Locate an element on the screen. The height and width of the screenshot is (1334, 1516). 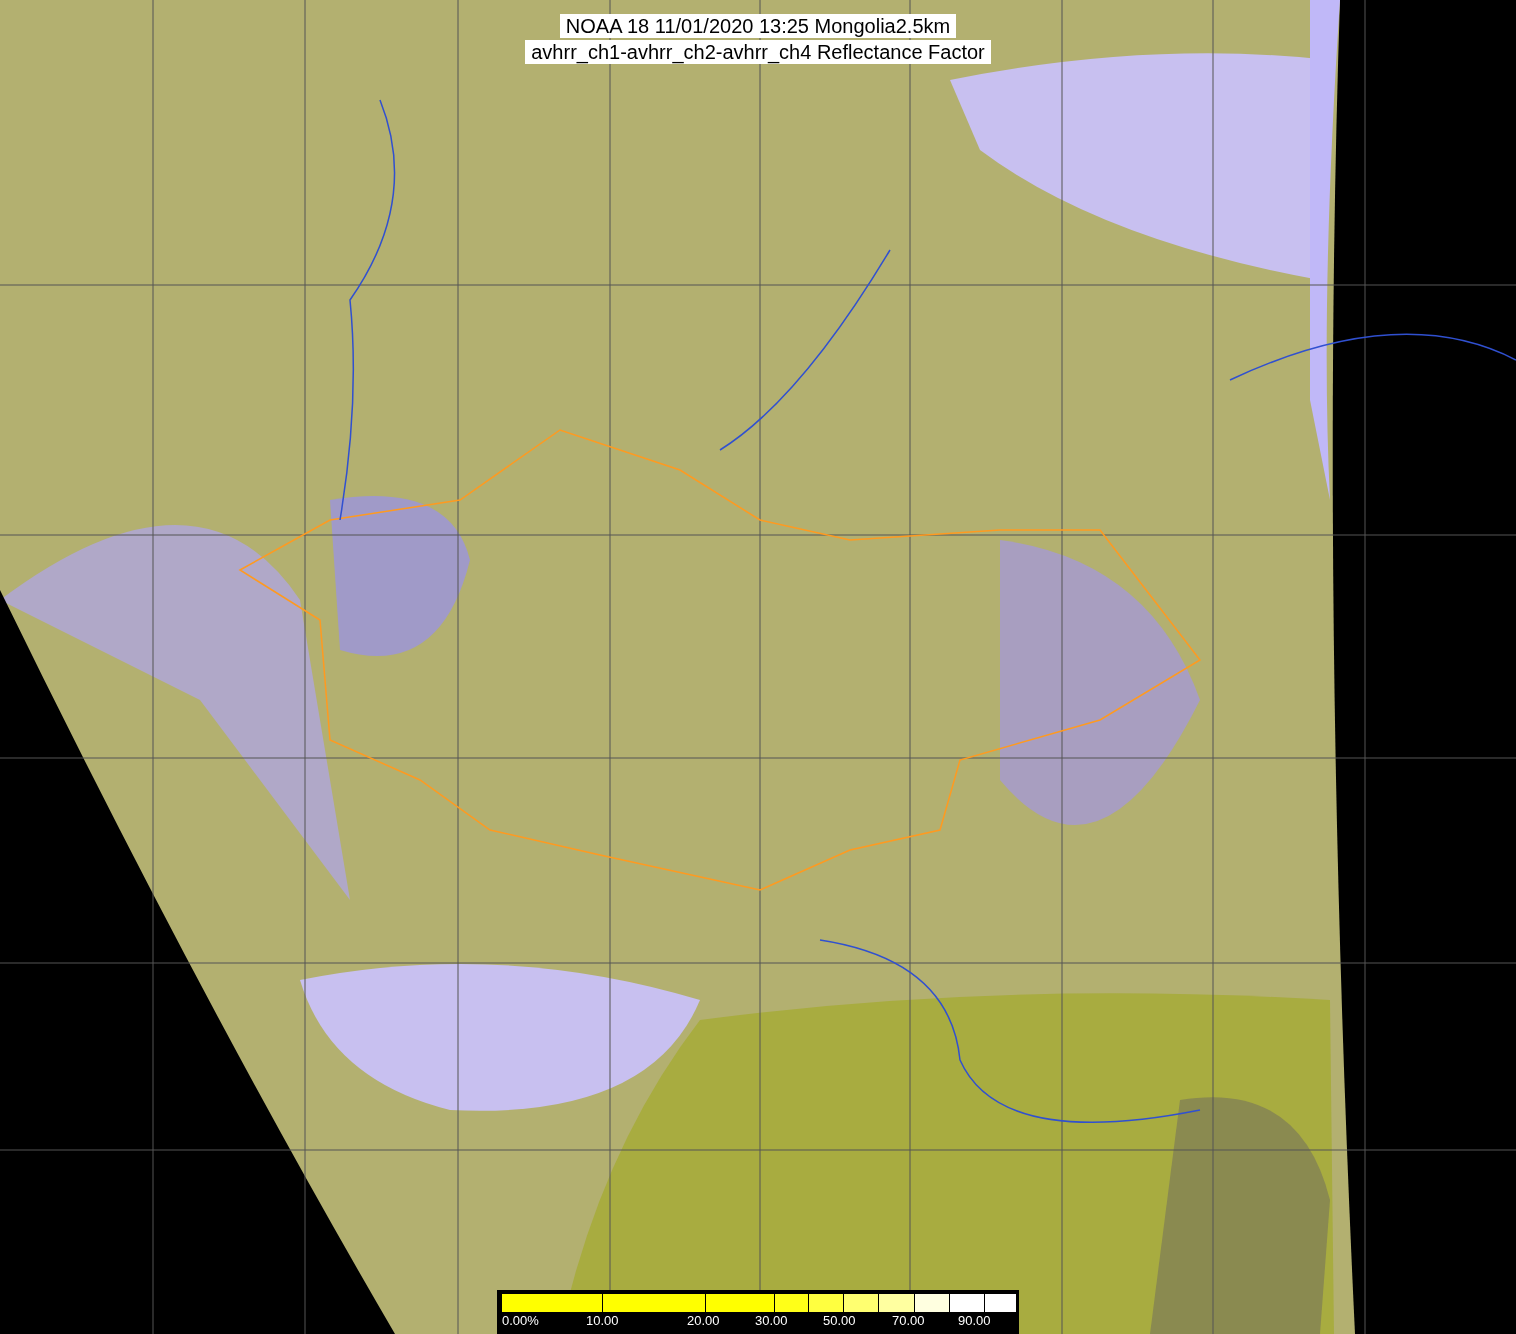
map-title: avhrr_ch1-avhrr_ch2-avhrr_ch4 Reflectance Factor is located at coordinates (758, 52).